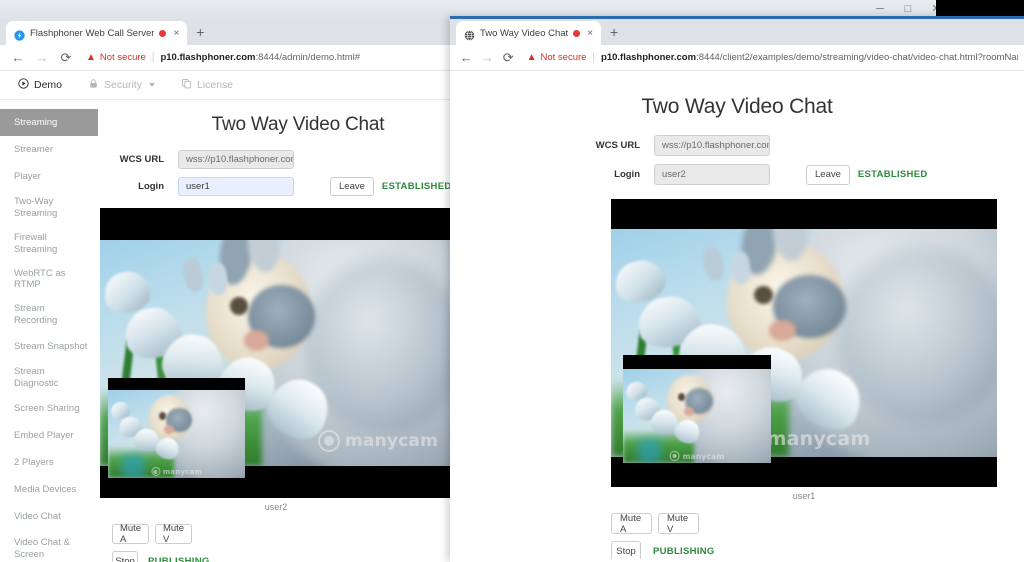  I want to click on sidebar-item-player: Player, so click(49, 176).